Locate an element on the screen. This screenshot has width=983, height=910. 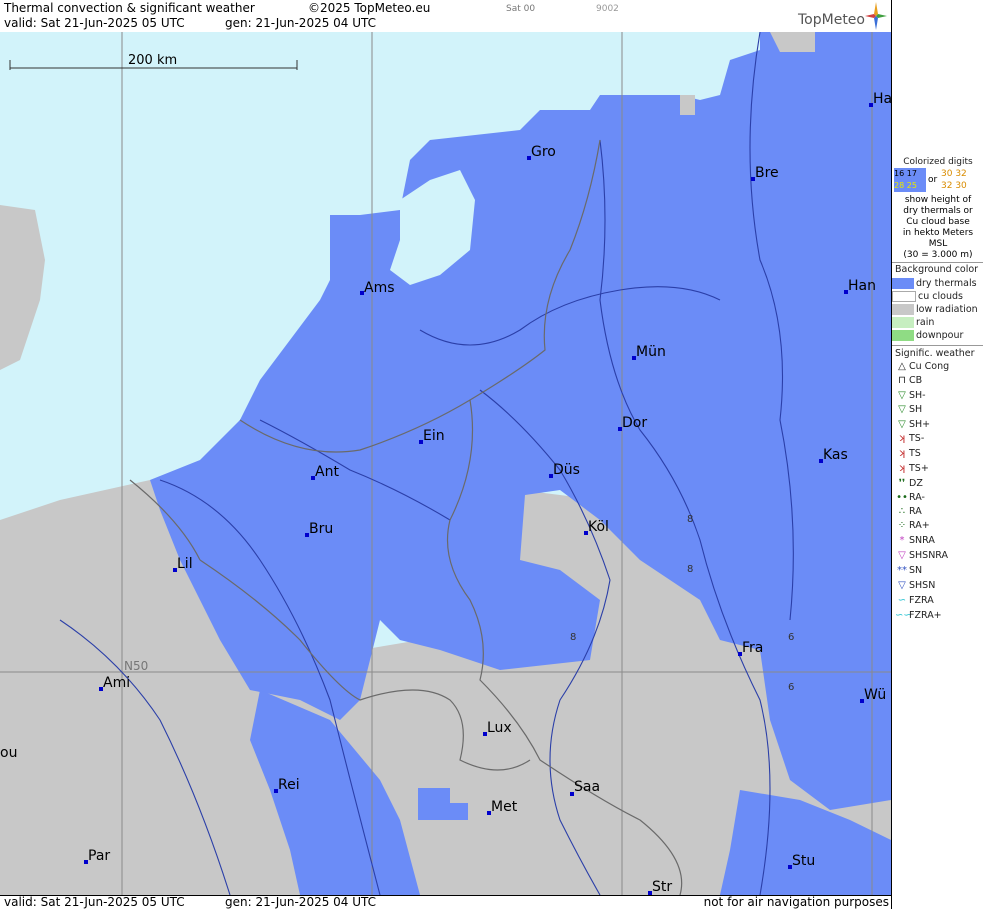
svg-text: Ami is located at coordinates (116, 683).